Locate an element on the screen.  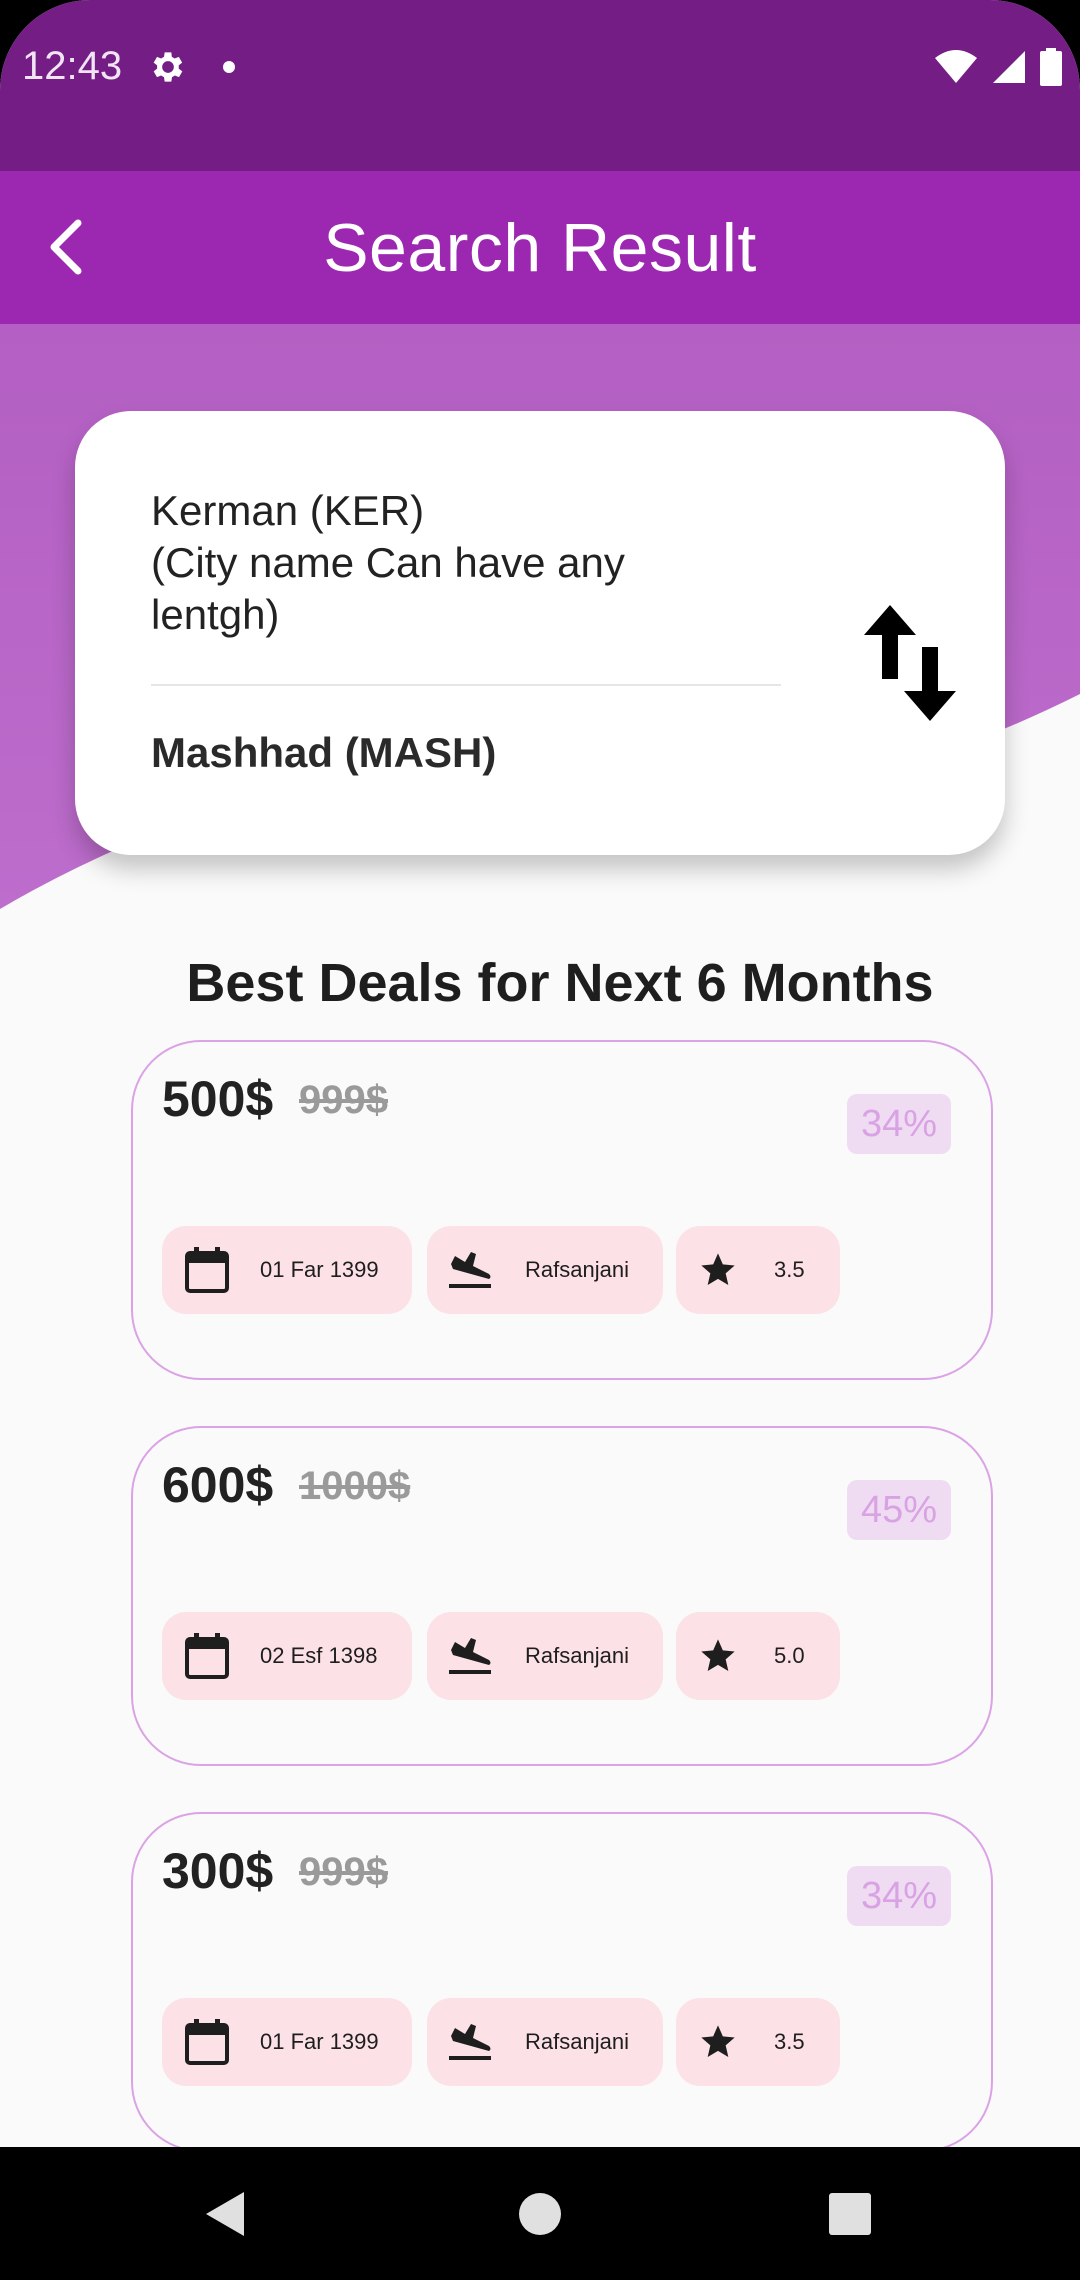
nav-recents-button is located at coordinates (850, 2213).